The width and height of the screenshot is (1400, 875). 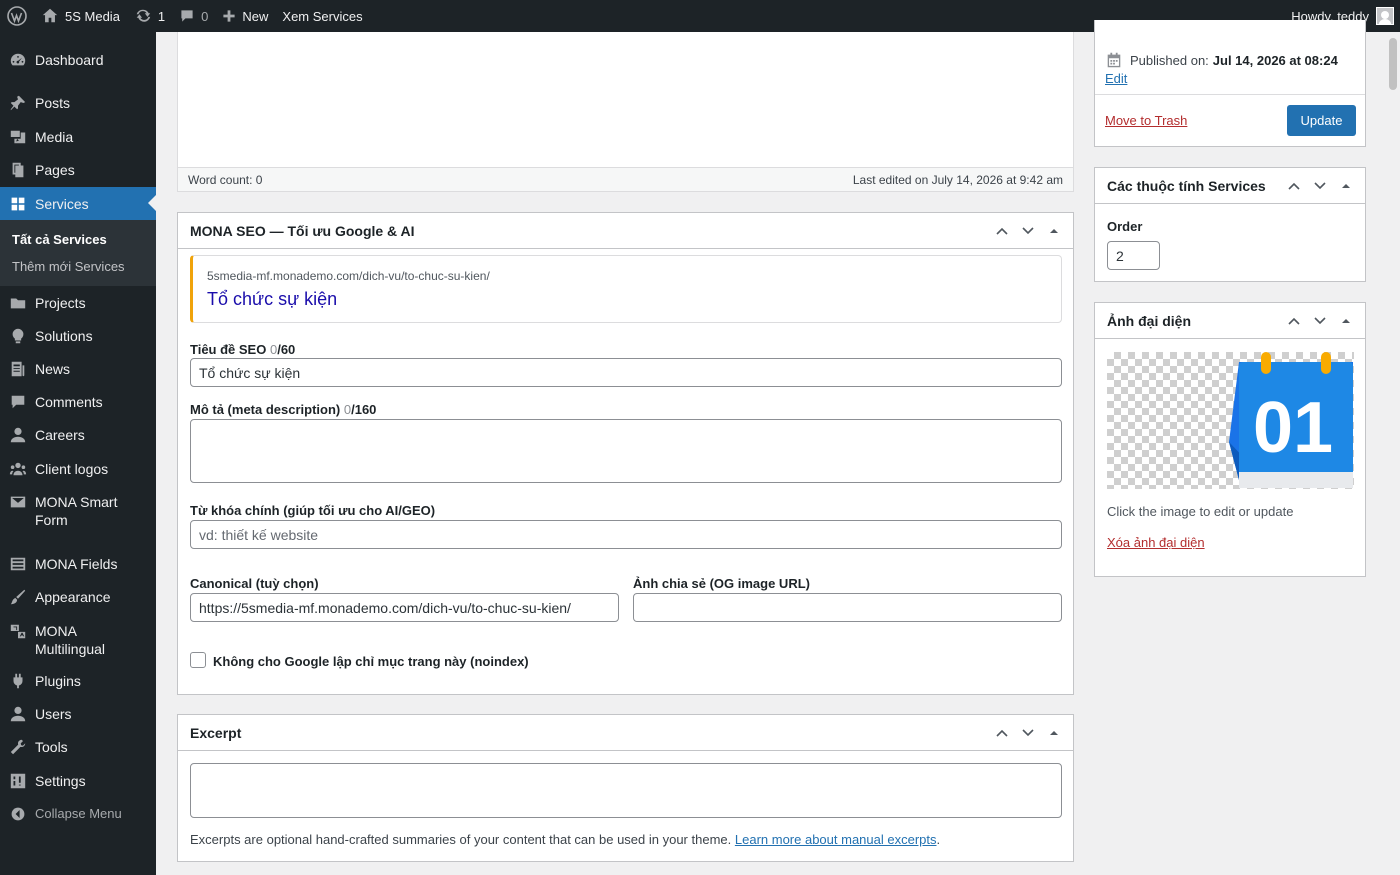 What do you see at coordinates (1221, 60) in the screenshot?
I see `published-on-row: Published on: Jul 14, 2026 at 08:24` at bounding box center [1221, 60].